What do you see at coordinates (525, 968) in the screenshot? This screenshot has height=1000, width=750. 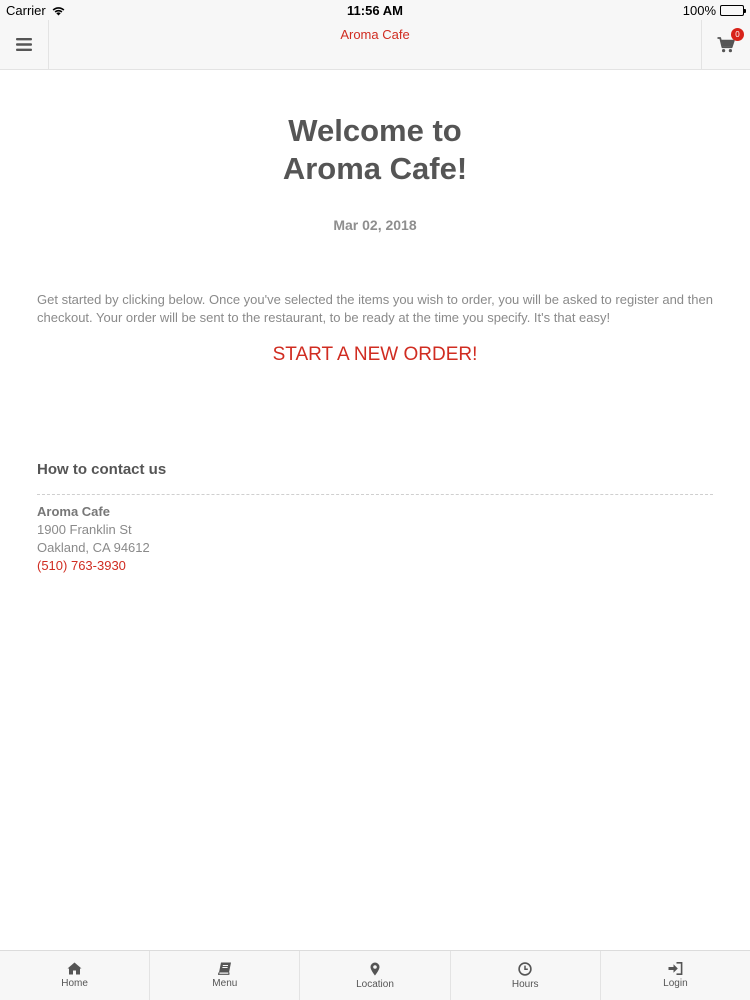 I see `clock-icon` at bounding box center [525, 968].